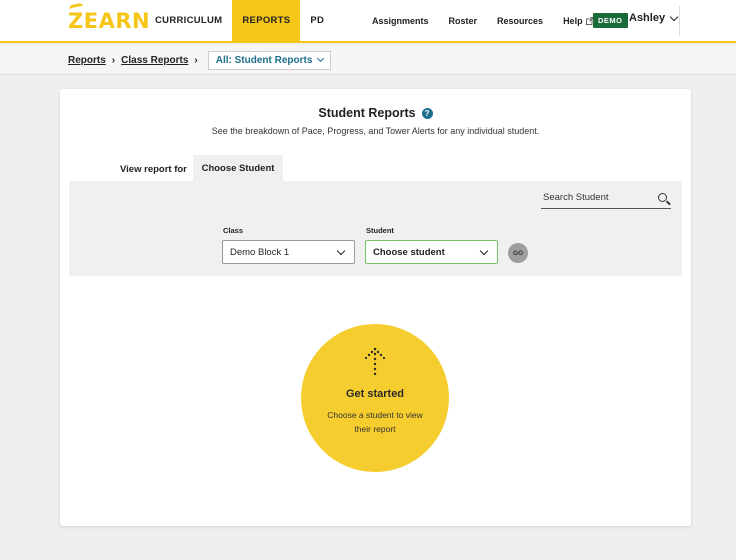 The image size is (736, 560). Describe the element at coordinates (375, 422) in the screenshot. I see `get-started-text: Choose a student to view their report` at that location.